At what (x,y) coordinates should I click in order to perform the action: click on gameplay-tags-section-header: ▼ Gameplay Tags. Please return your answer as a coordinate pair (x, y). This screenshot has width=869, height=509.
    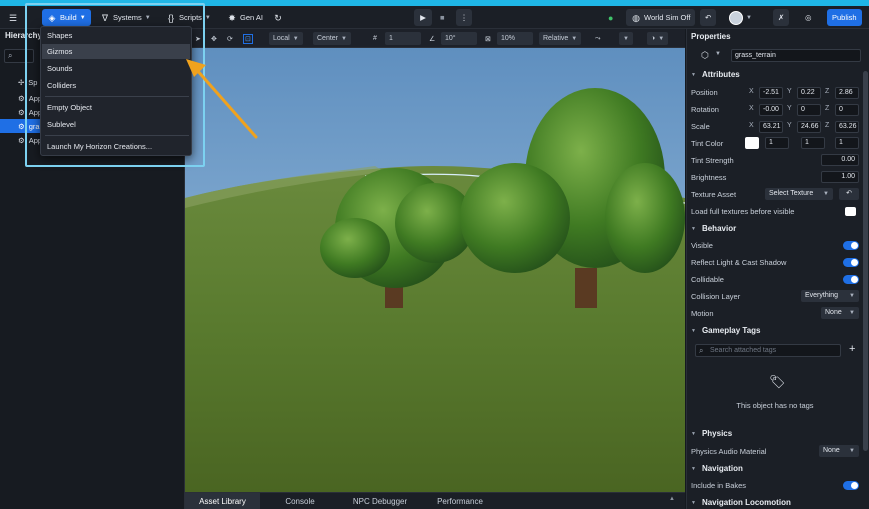
    Looking at the image, I should click on (726, 330).